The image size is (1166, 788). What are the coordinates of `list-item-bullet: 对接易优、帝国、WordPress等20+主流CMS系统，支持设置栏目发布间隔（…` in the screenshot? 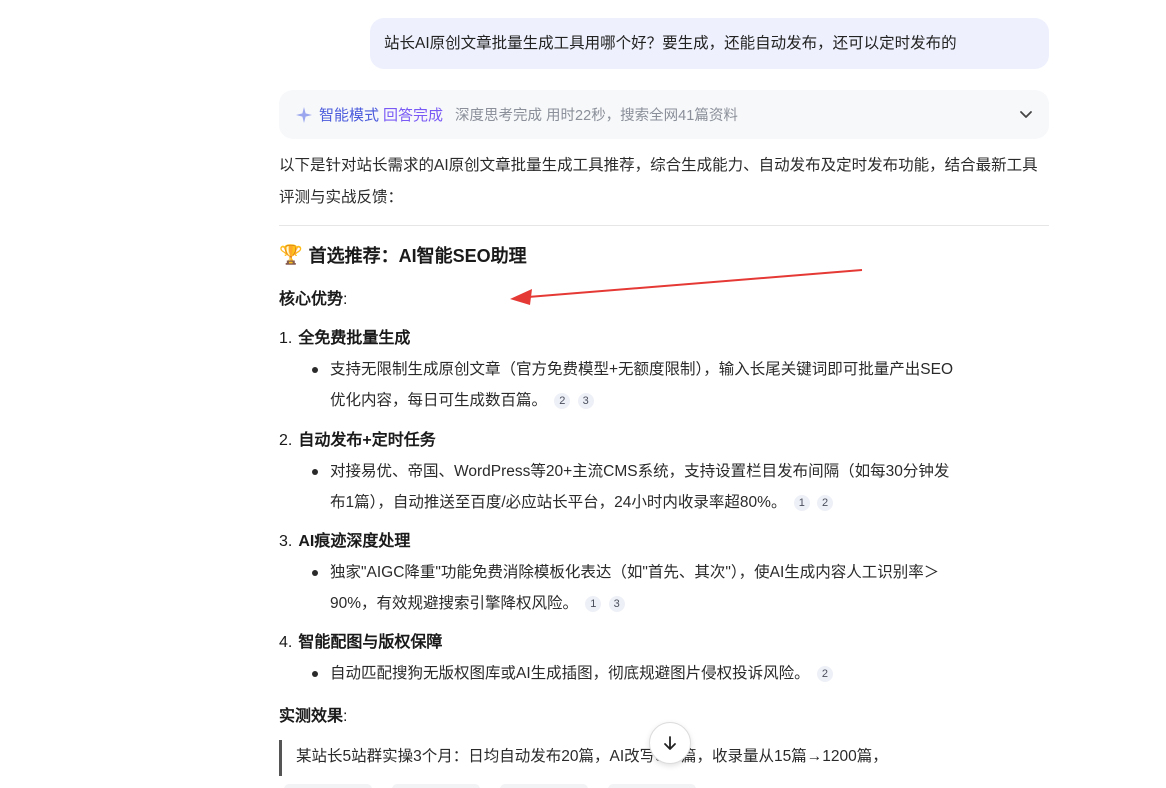 It's located at (682, 487).